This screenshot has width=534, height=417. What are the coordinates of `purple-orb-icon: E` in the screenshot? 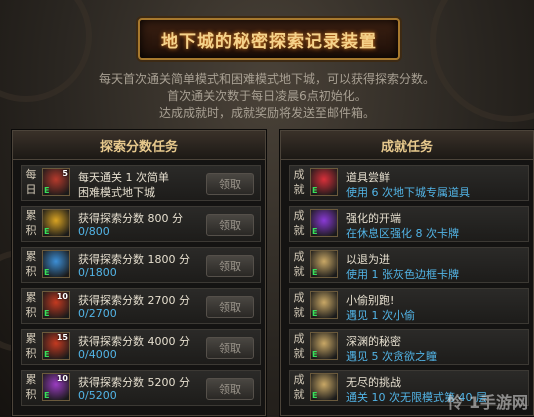 It's located at (324, 223).